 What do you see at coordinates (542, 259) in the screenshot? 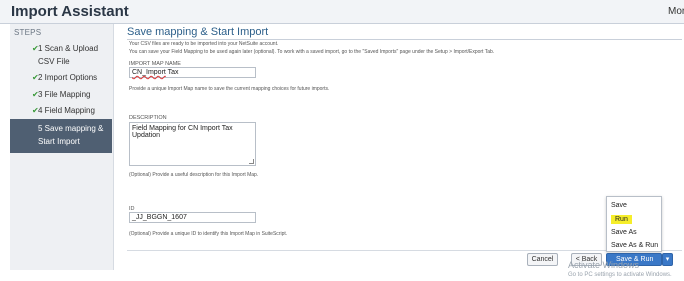
I see `cancel-button: Cancel` at bounding box center [542, 259].